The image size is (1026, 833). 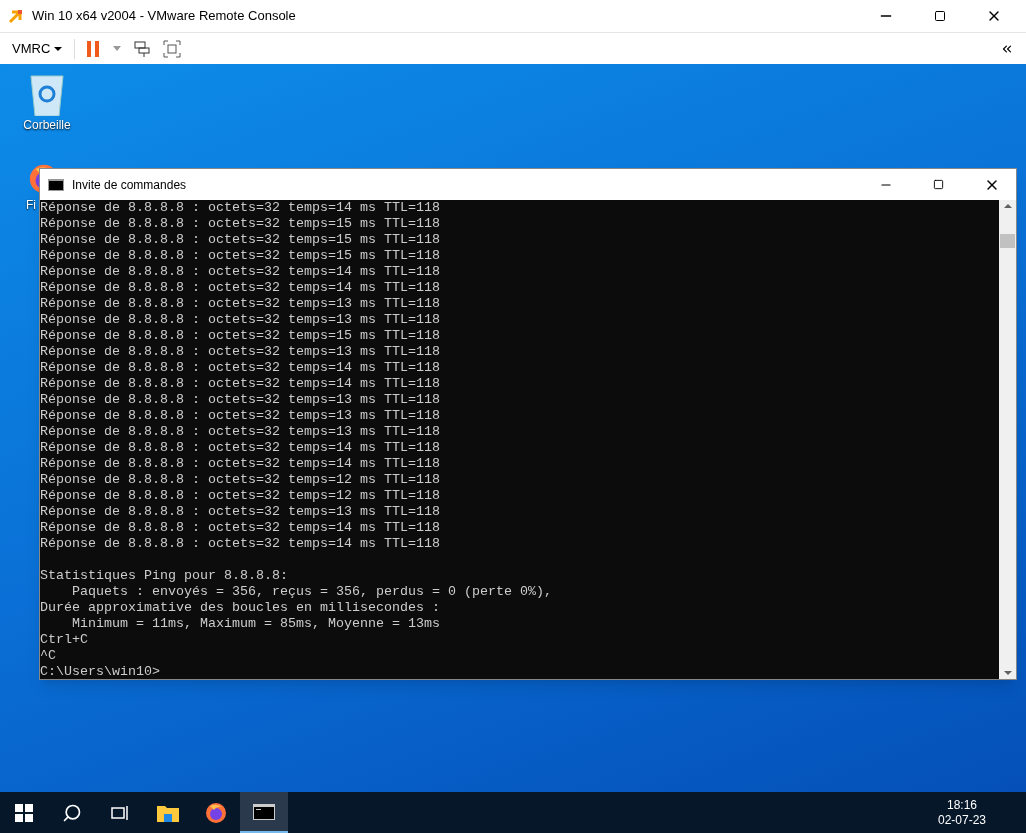 I want to click on folder-icon, so click(x=168, y=812).